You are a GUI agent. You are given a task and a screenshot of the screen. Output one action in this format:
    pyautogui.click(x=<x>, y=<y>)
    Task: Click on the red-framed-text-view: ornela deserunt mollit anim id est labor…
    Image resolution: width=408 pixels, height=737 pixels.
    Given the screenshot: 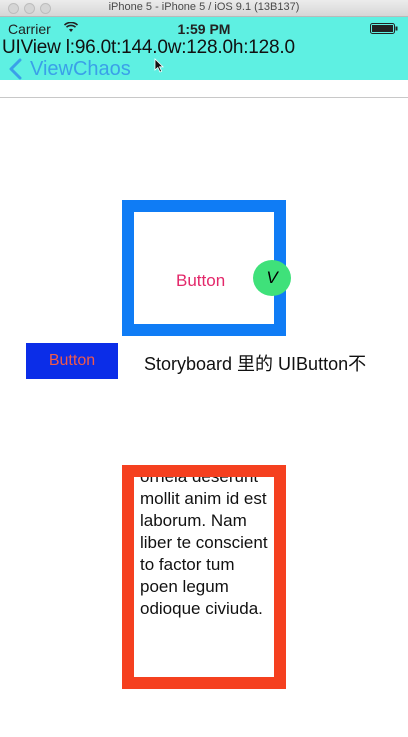 What is the action you would take?
    pyautogui.click(x=204, y=577)
    